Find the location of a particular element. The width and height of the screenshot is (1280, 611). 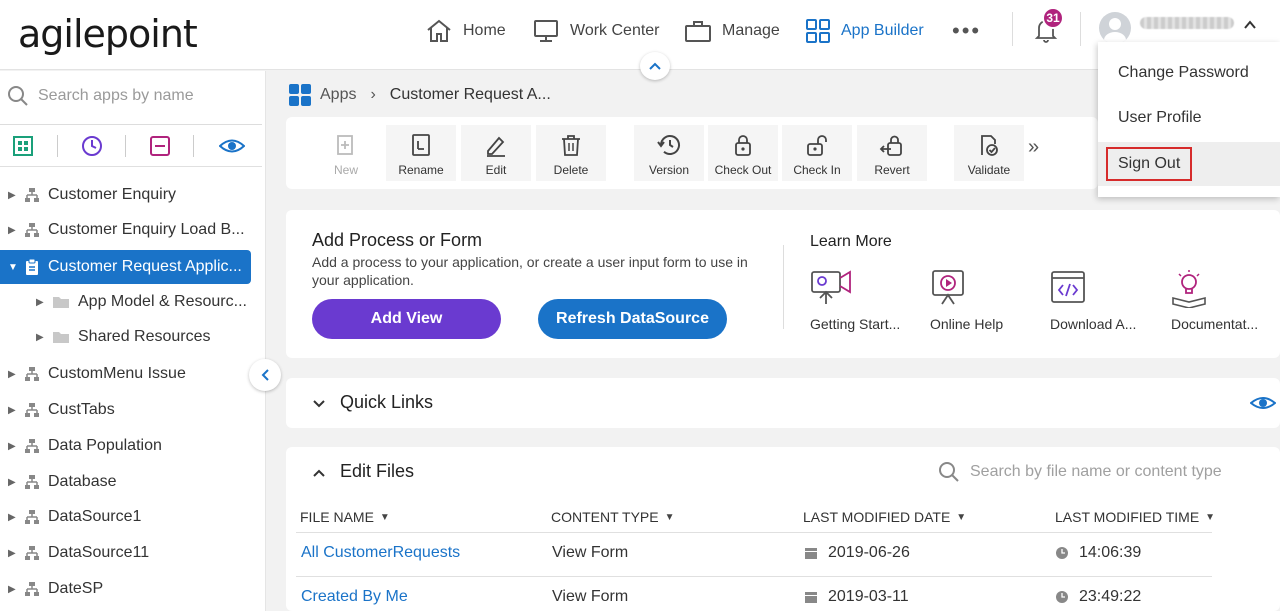

time-value: 14:06:39 is located at coordinates (1110, 552).